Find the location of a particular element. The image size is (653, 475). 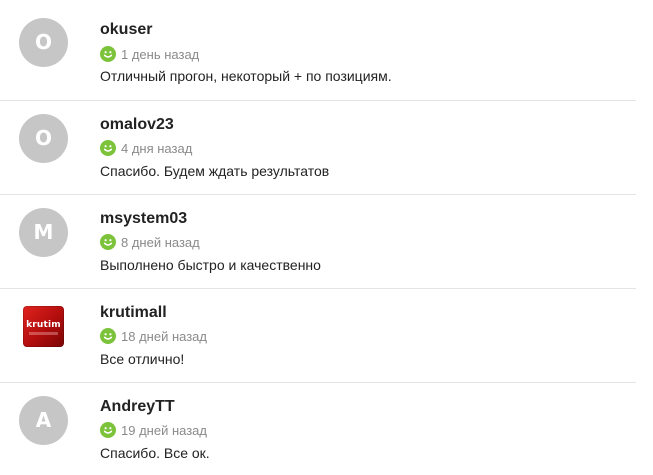

review-meta: 19 дней назад is located at coordinates (153, 430).